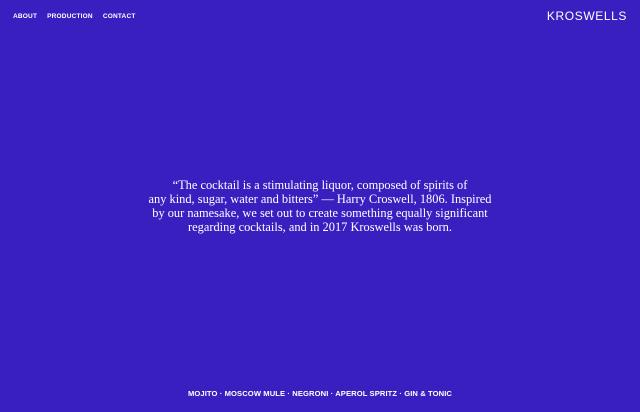 The image size is (640, 412). I want to click on cocktail-link-moscow-mule: MOSCOW MULE, so click(255, 393).